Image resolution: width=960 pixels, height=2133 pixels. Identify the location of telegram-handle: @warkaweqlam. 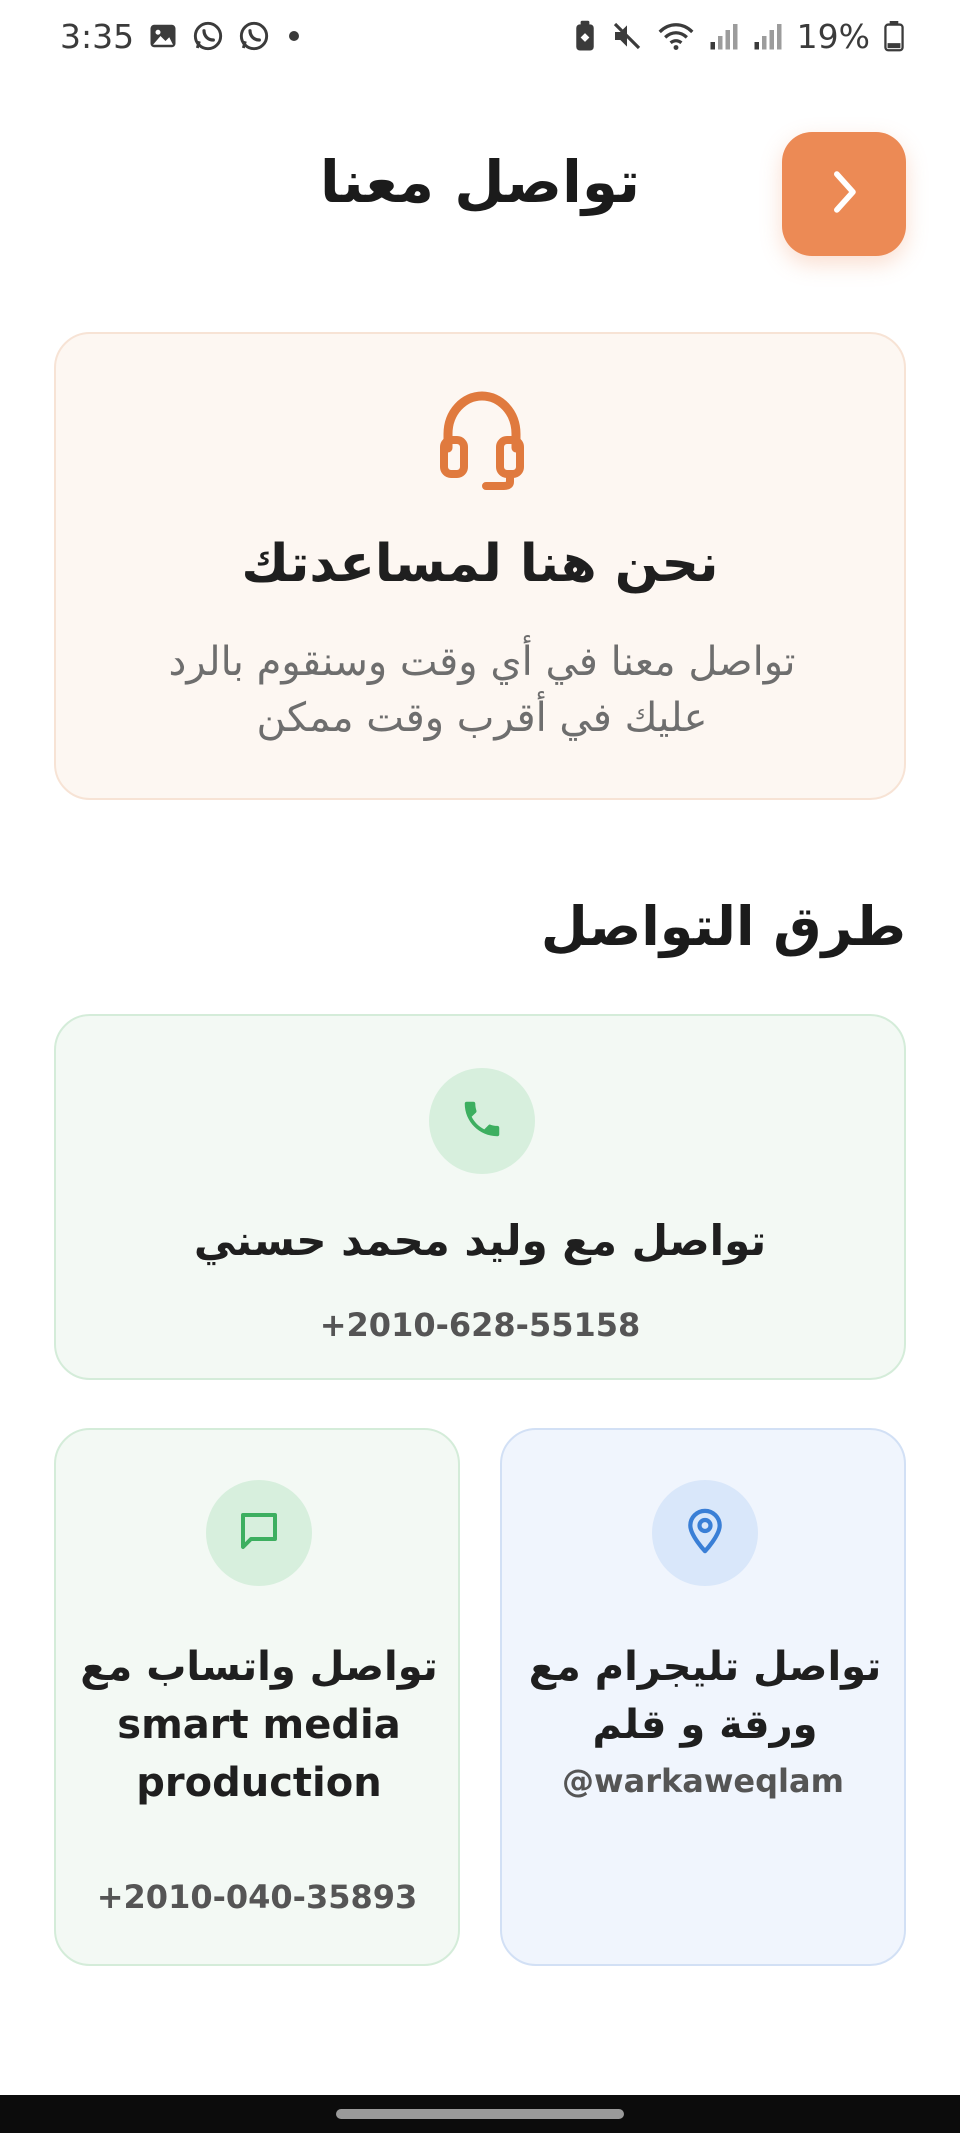
(703, 1781).